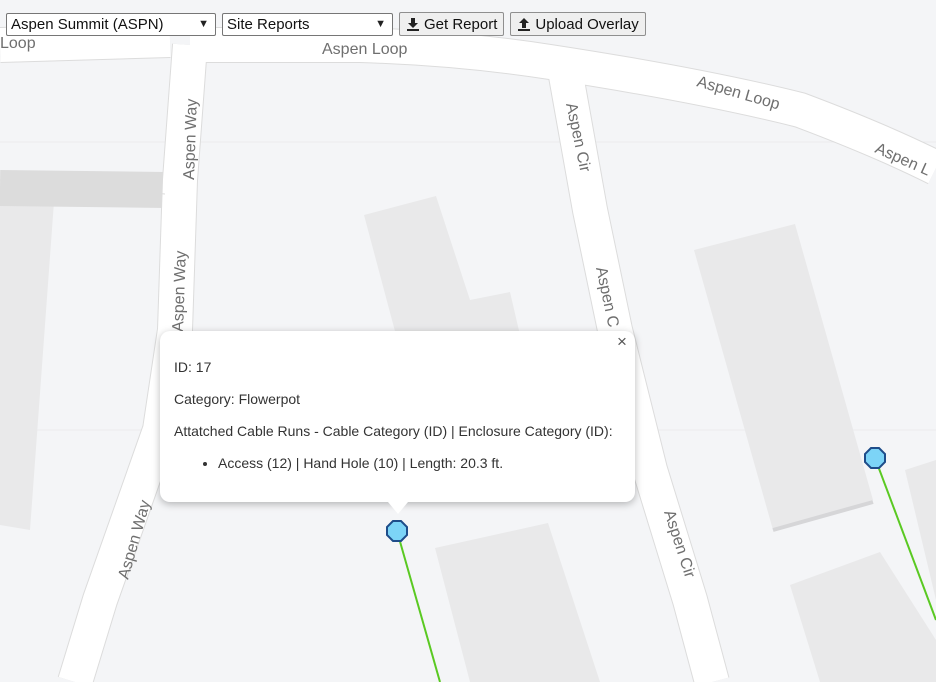 The width and height of the screenshot is (936, 682). Describe the element at coordinates (268, 24) in the screenshot. I see `report-select-value: Site Reports` at that location.